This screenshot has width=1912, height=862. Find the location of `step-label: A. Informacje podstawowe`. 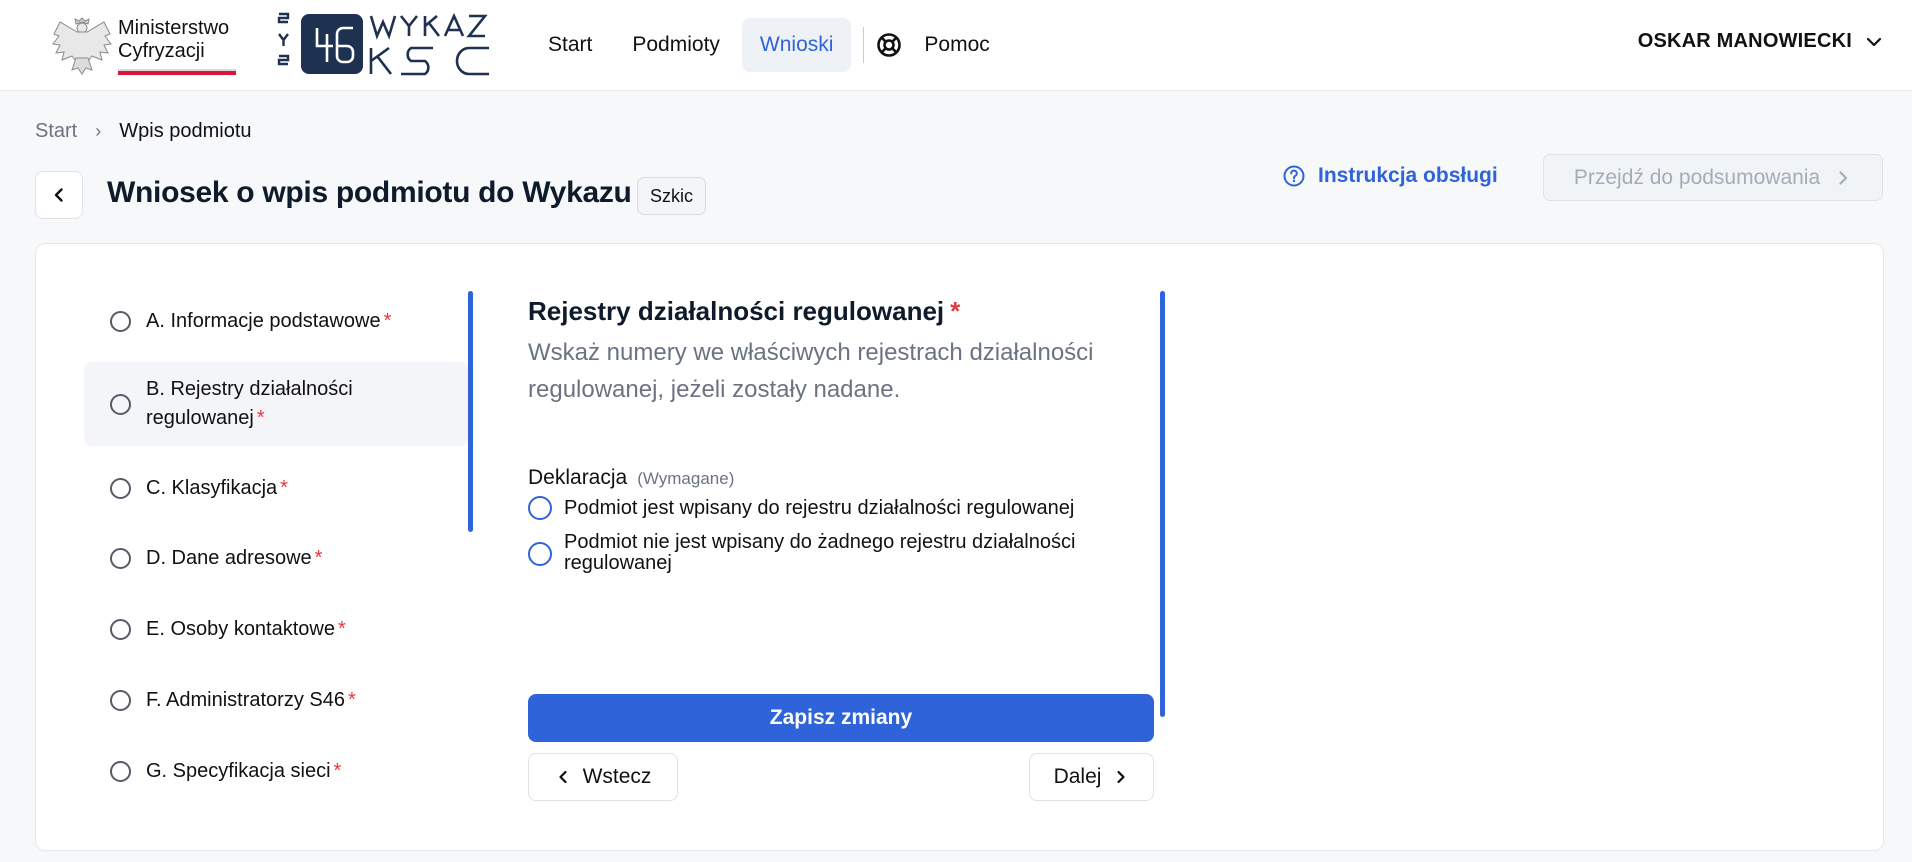

step-label: A. Informacje podstawowe is located at coordinates (263, 320).